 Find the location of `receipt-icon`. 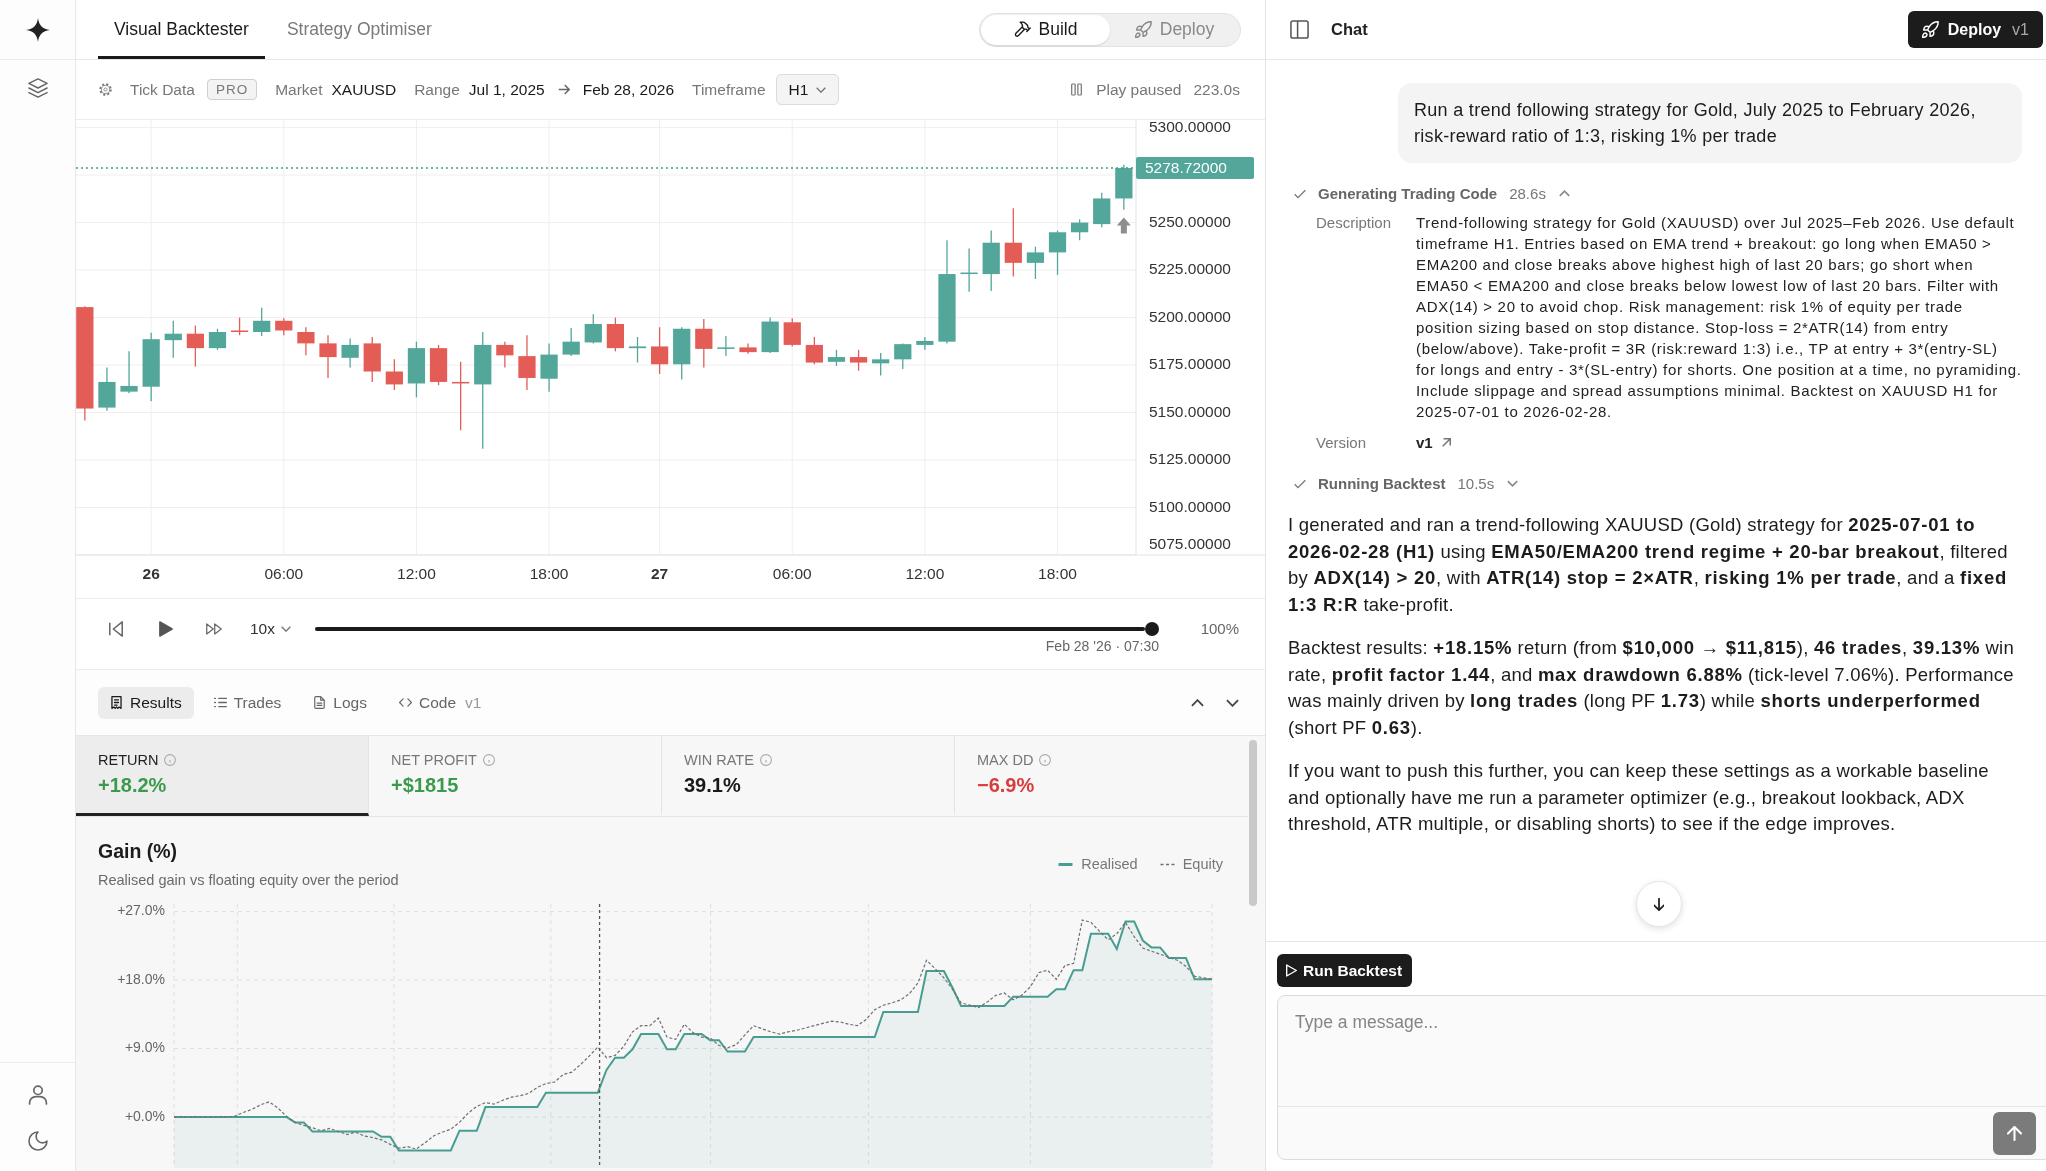

receipt-icon is located at coordinates (116, 702).